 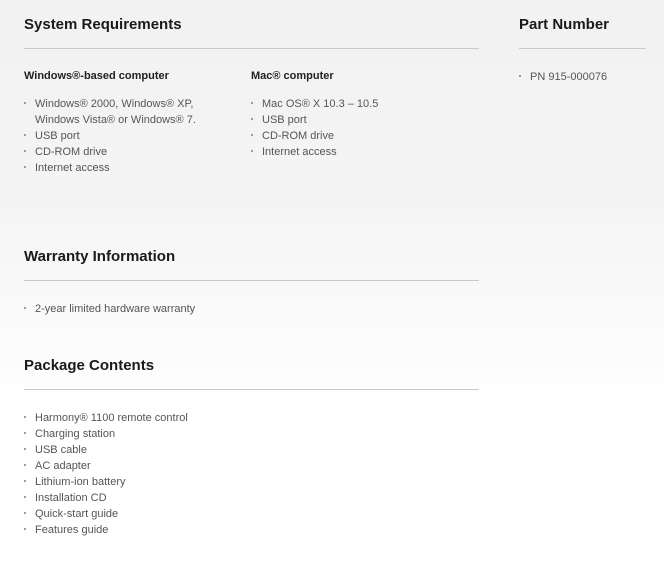 I want to click on warranty-list: 2-year limited hardware warranty, so click(x=174, y=309).